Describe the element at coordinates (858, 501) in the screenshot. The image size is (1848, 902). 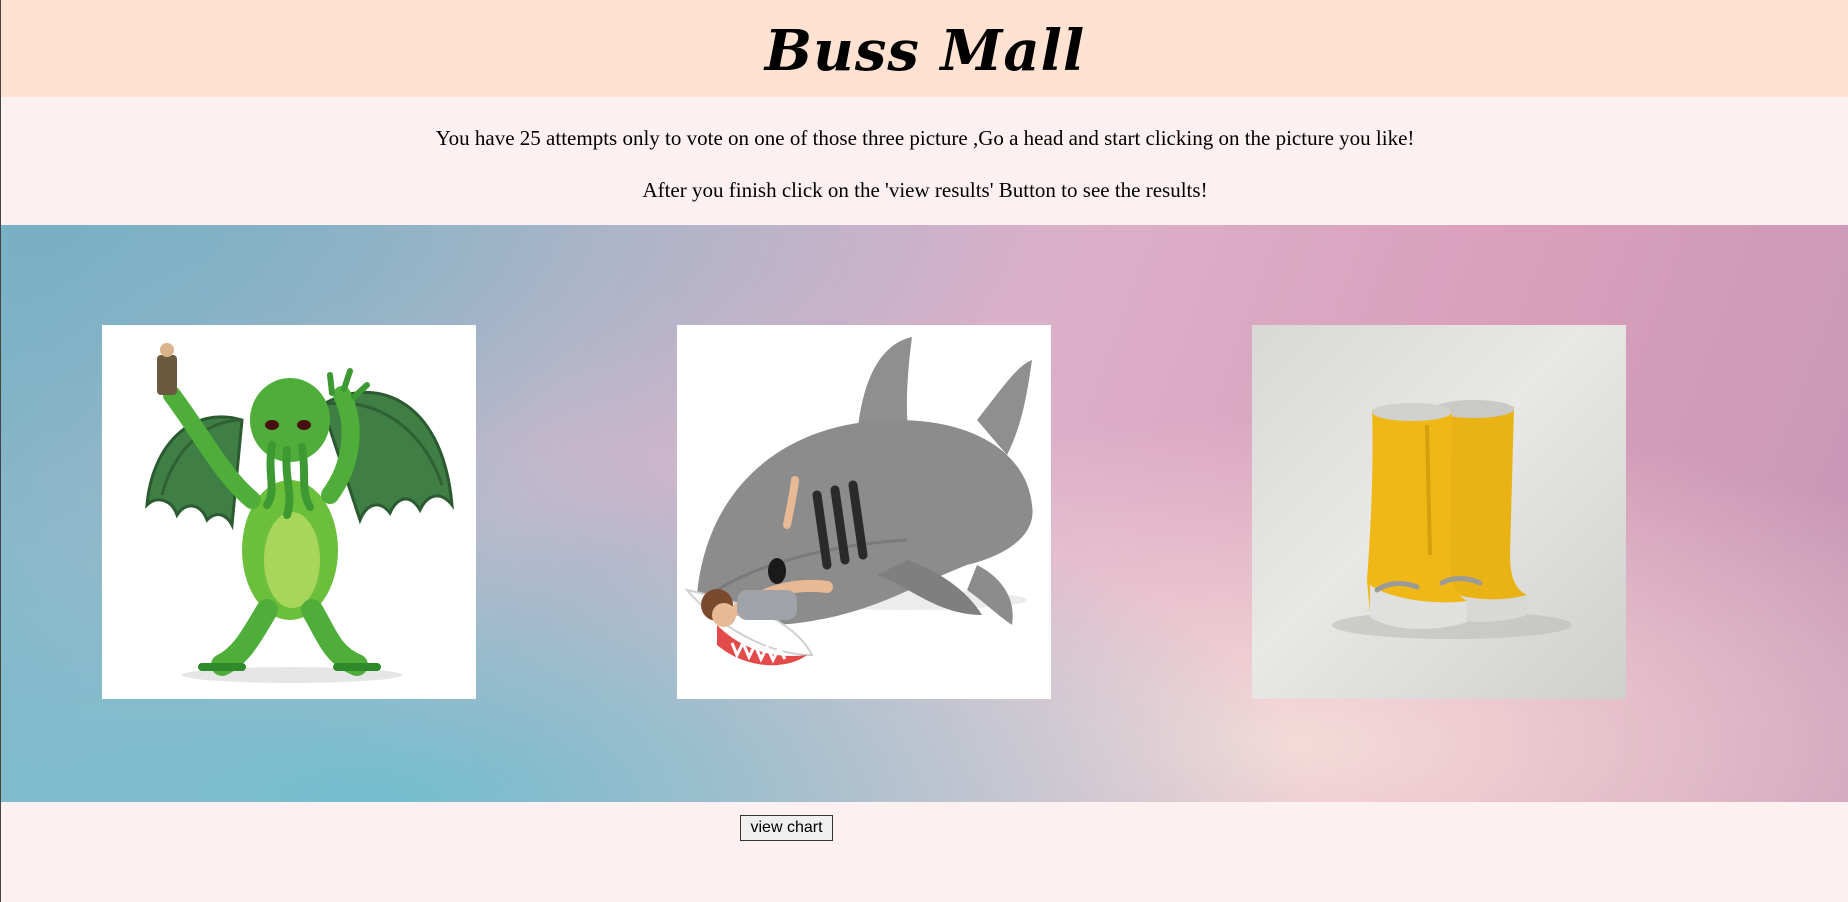
I see `shark-sleeping-bag-image` at that location.